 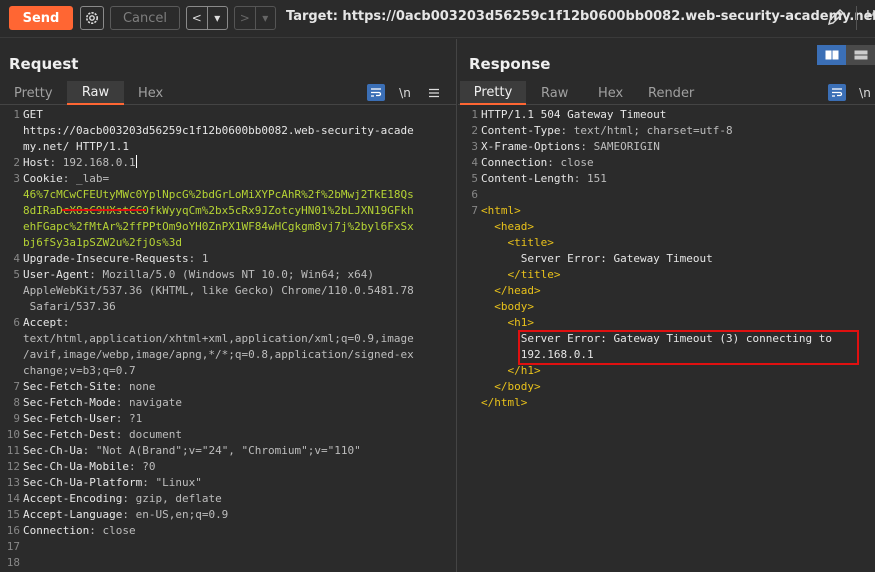 I want to click on line-number: 1, so click(x=16, y=114).